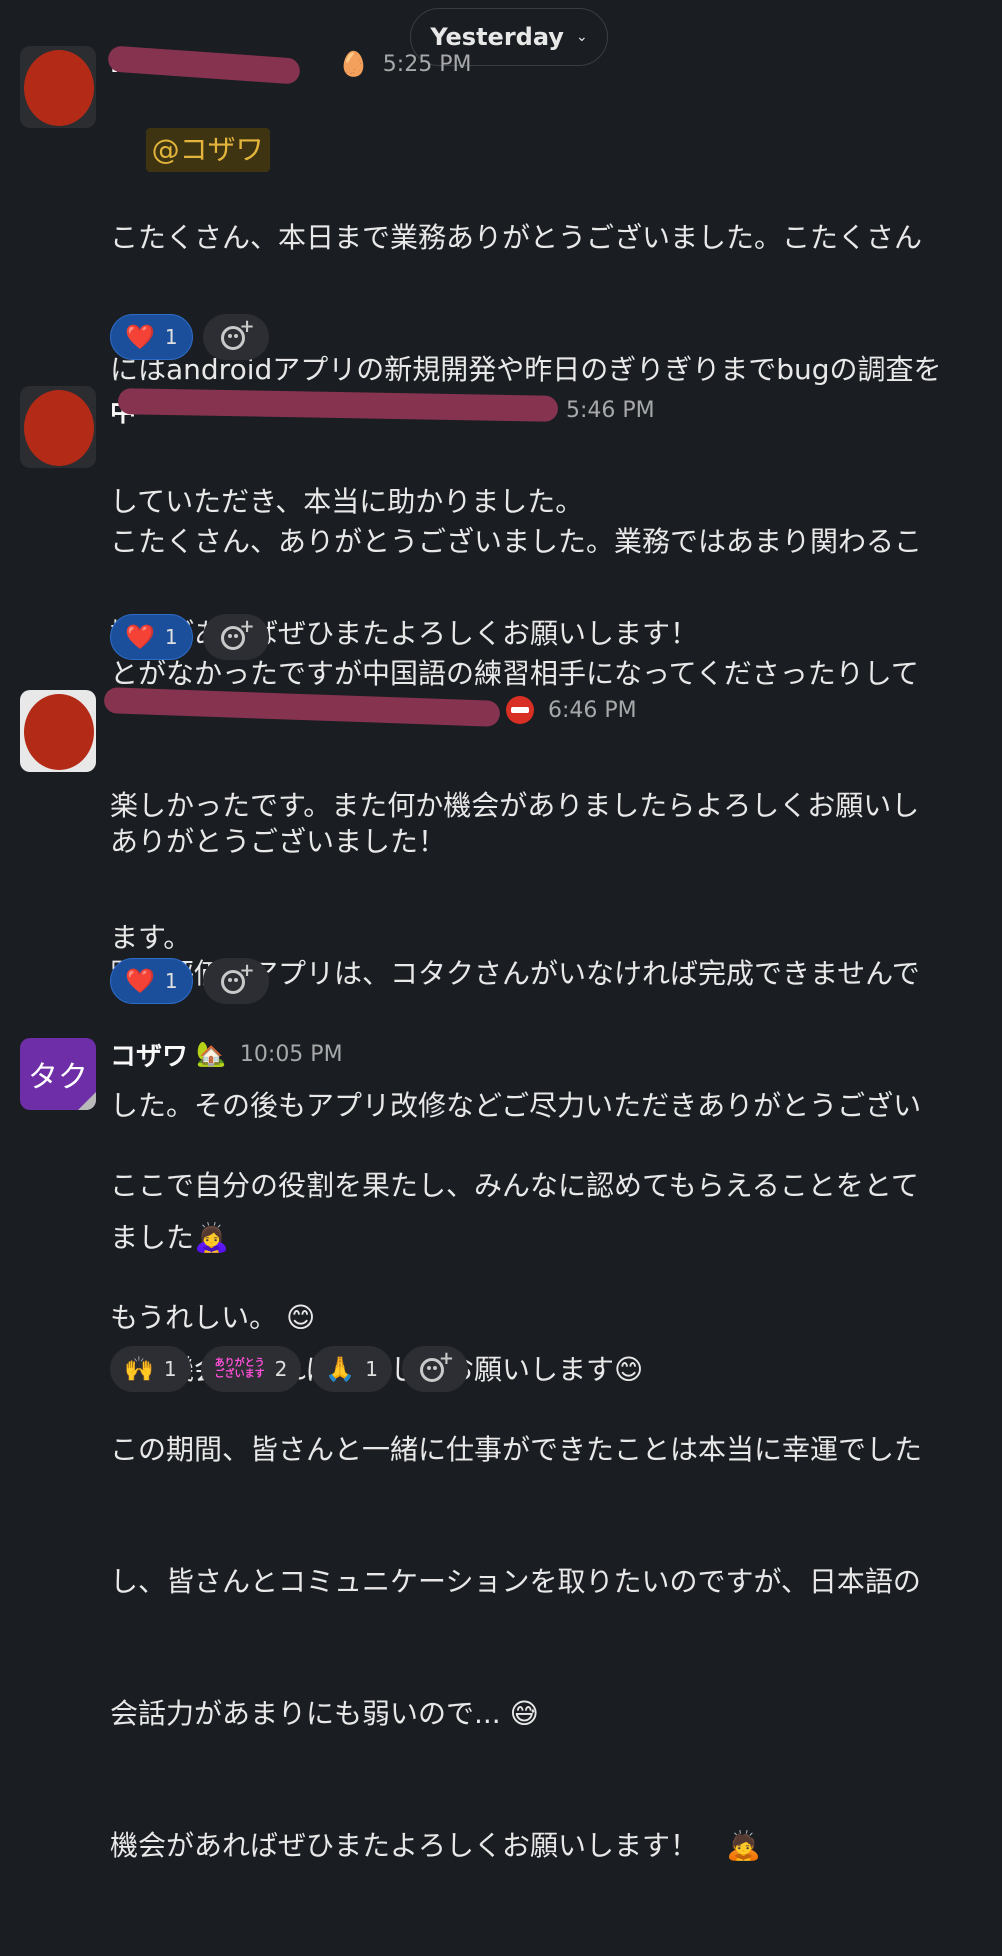  Describe the element at coordinates (516, 541) in the screenshot. I see `message-line: こたくさん、ありがとうございました。業務ではあまり関わるこ` at that location.